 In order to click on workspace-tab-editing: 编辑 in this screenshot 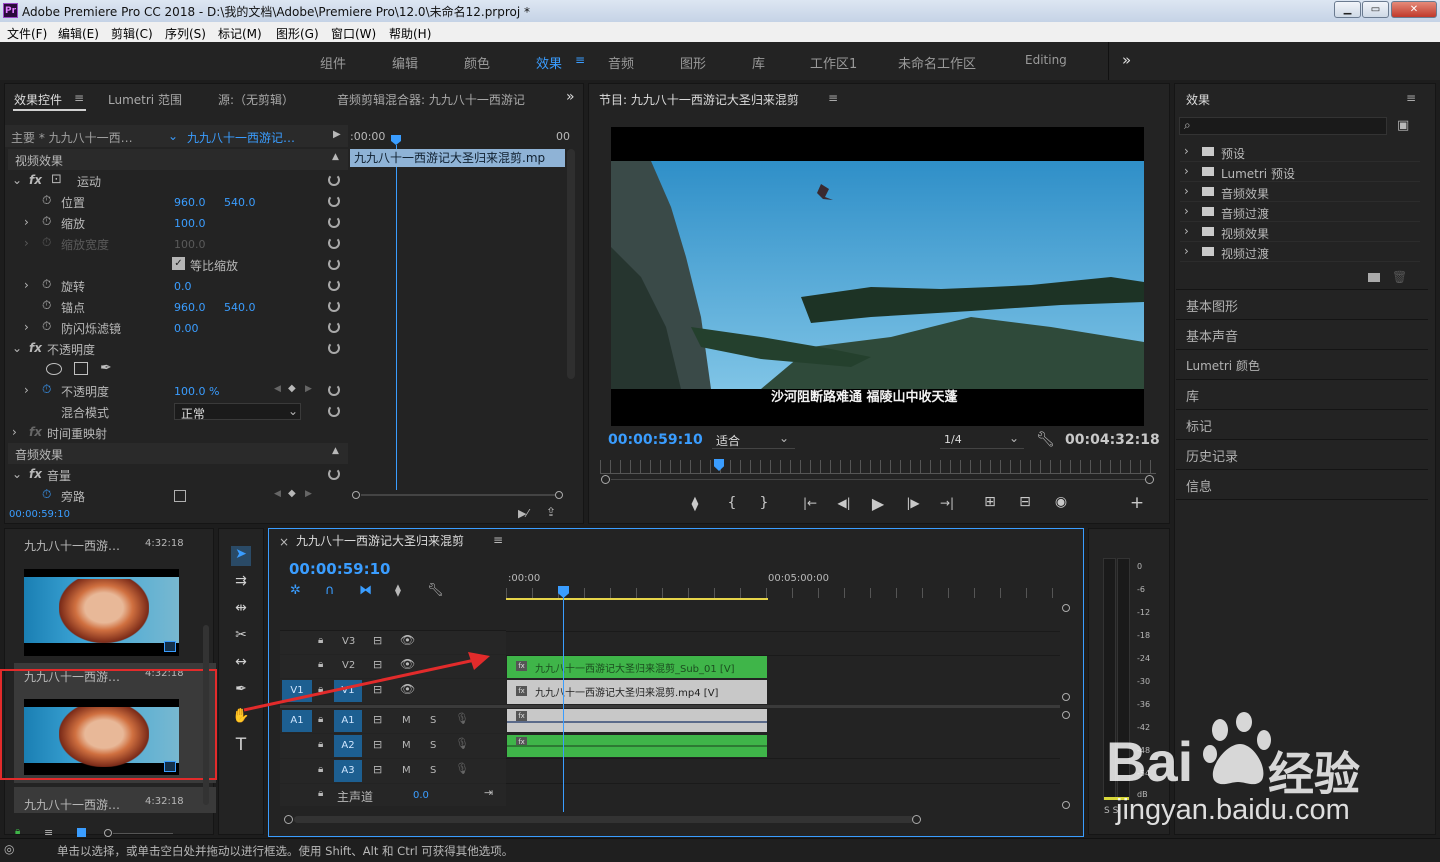, I will do `click(405, 62)`.